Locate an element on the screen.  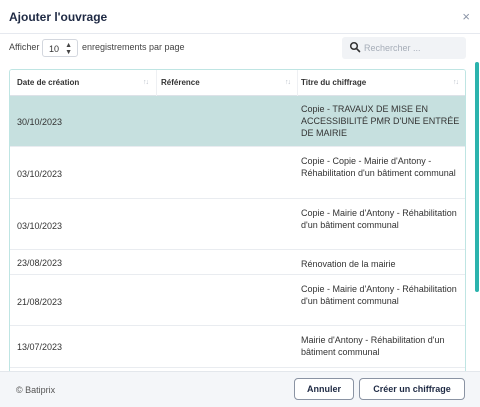
page-length-select: 10 ▲ ▼ is located at coordinates (60, 48).